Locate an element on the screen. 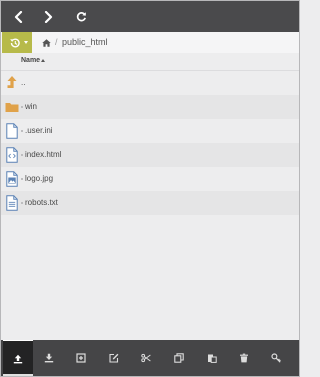  permissions-button is located at coordinates (276, 358).